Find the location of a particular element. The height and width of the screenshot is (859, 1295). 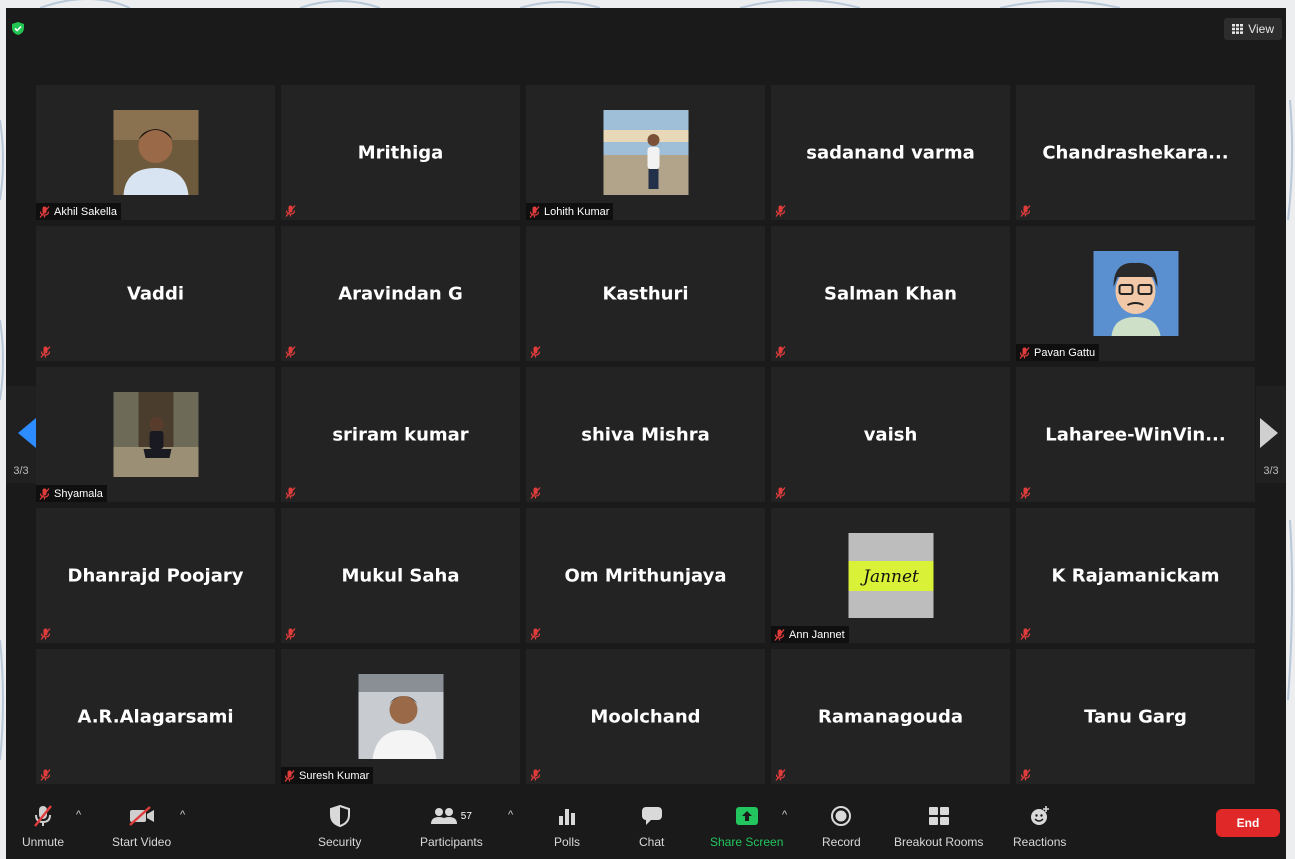

participant-tile: Akhil Sakella is located at coordinates (155, 152).